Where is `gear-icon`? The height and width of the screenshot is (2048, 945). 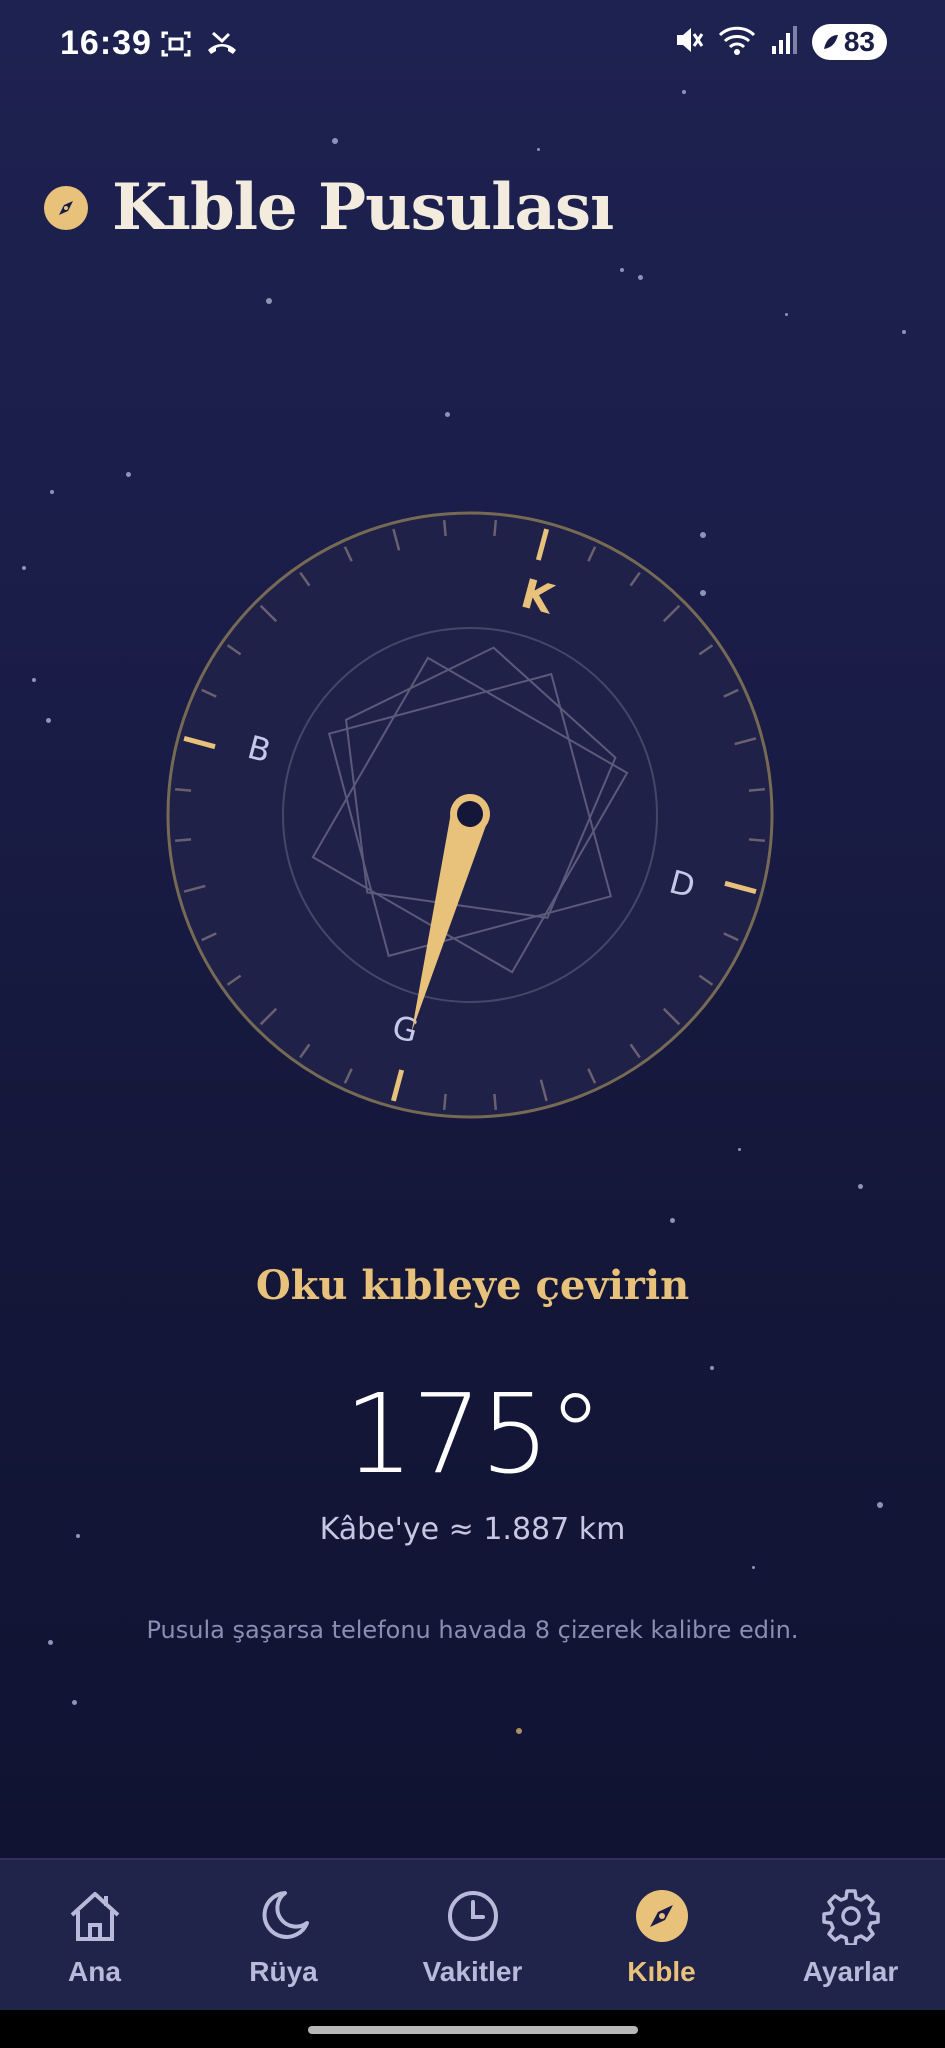 gear-icon is located at coordinates (851, 1916).